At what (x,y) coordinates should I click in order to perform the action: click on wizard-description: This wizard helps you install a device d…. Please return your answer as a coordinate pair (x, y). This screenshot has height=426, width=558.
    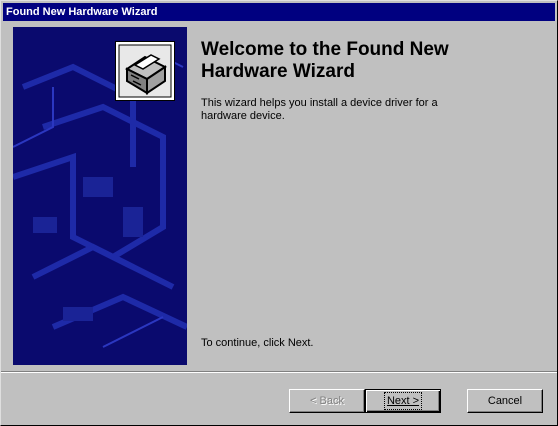
    Looking at the image, I should click on (319, 109).